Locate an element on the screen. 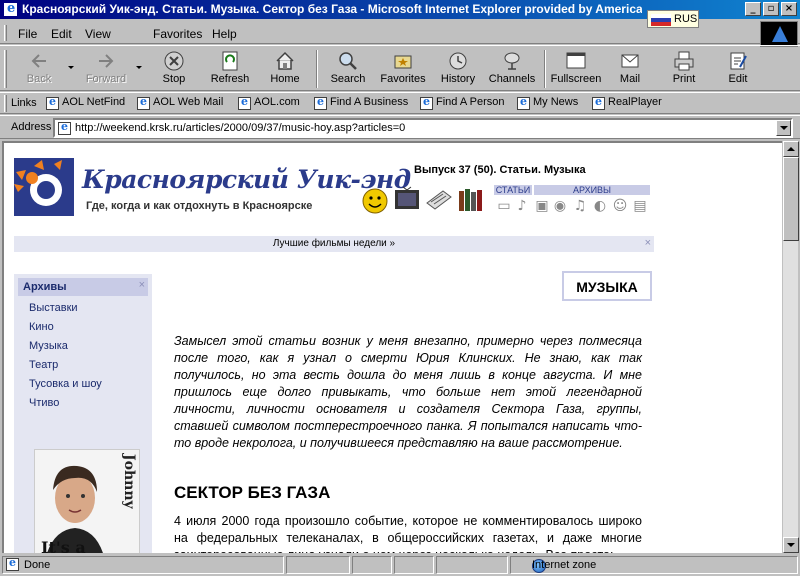  close-banner-icon: × is located at coordinates (648, 243).